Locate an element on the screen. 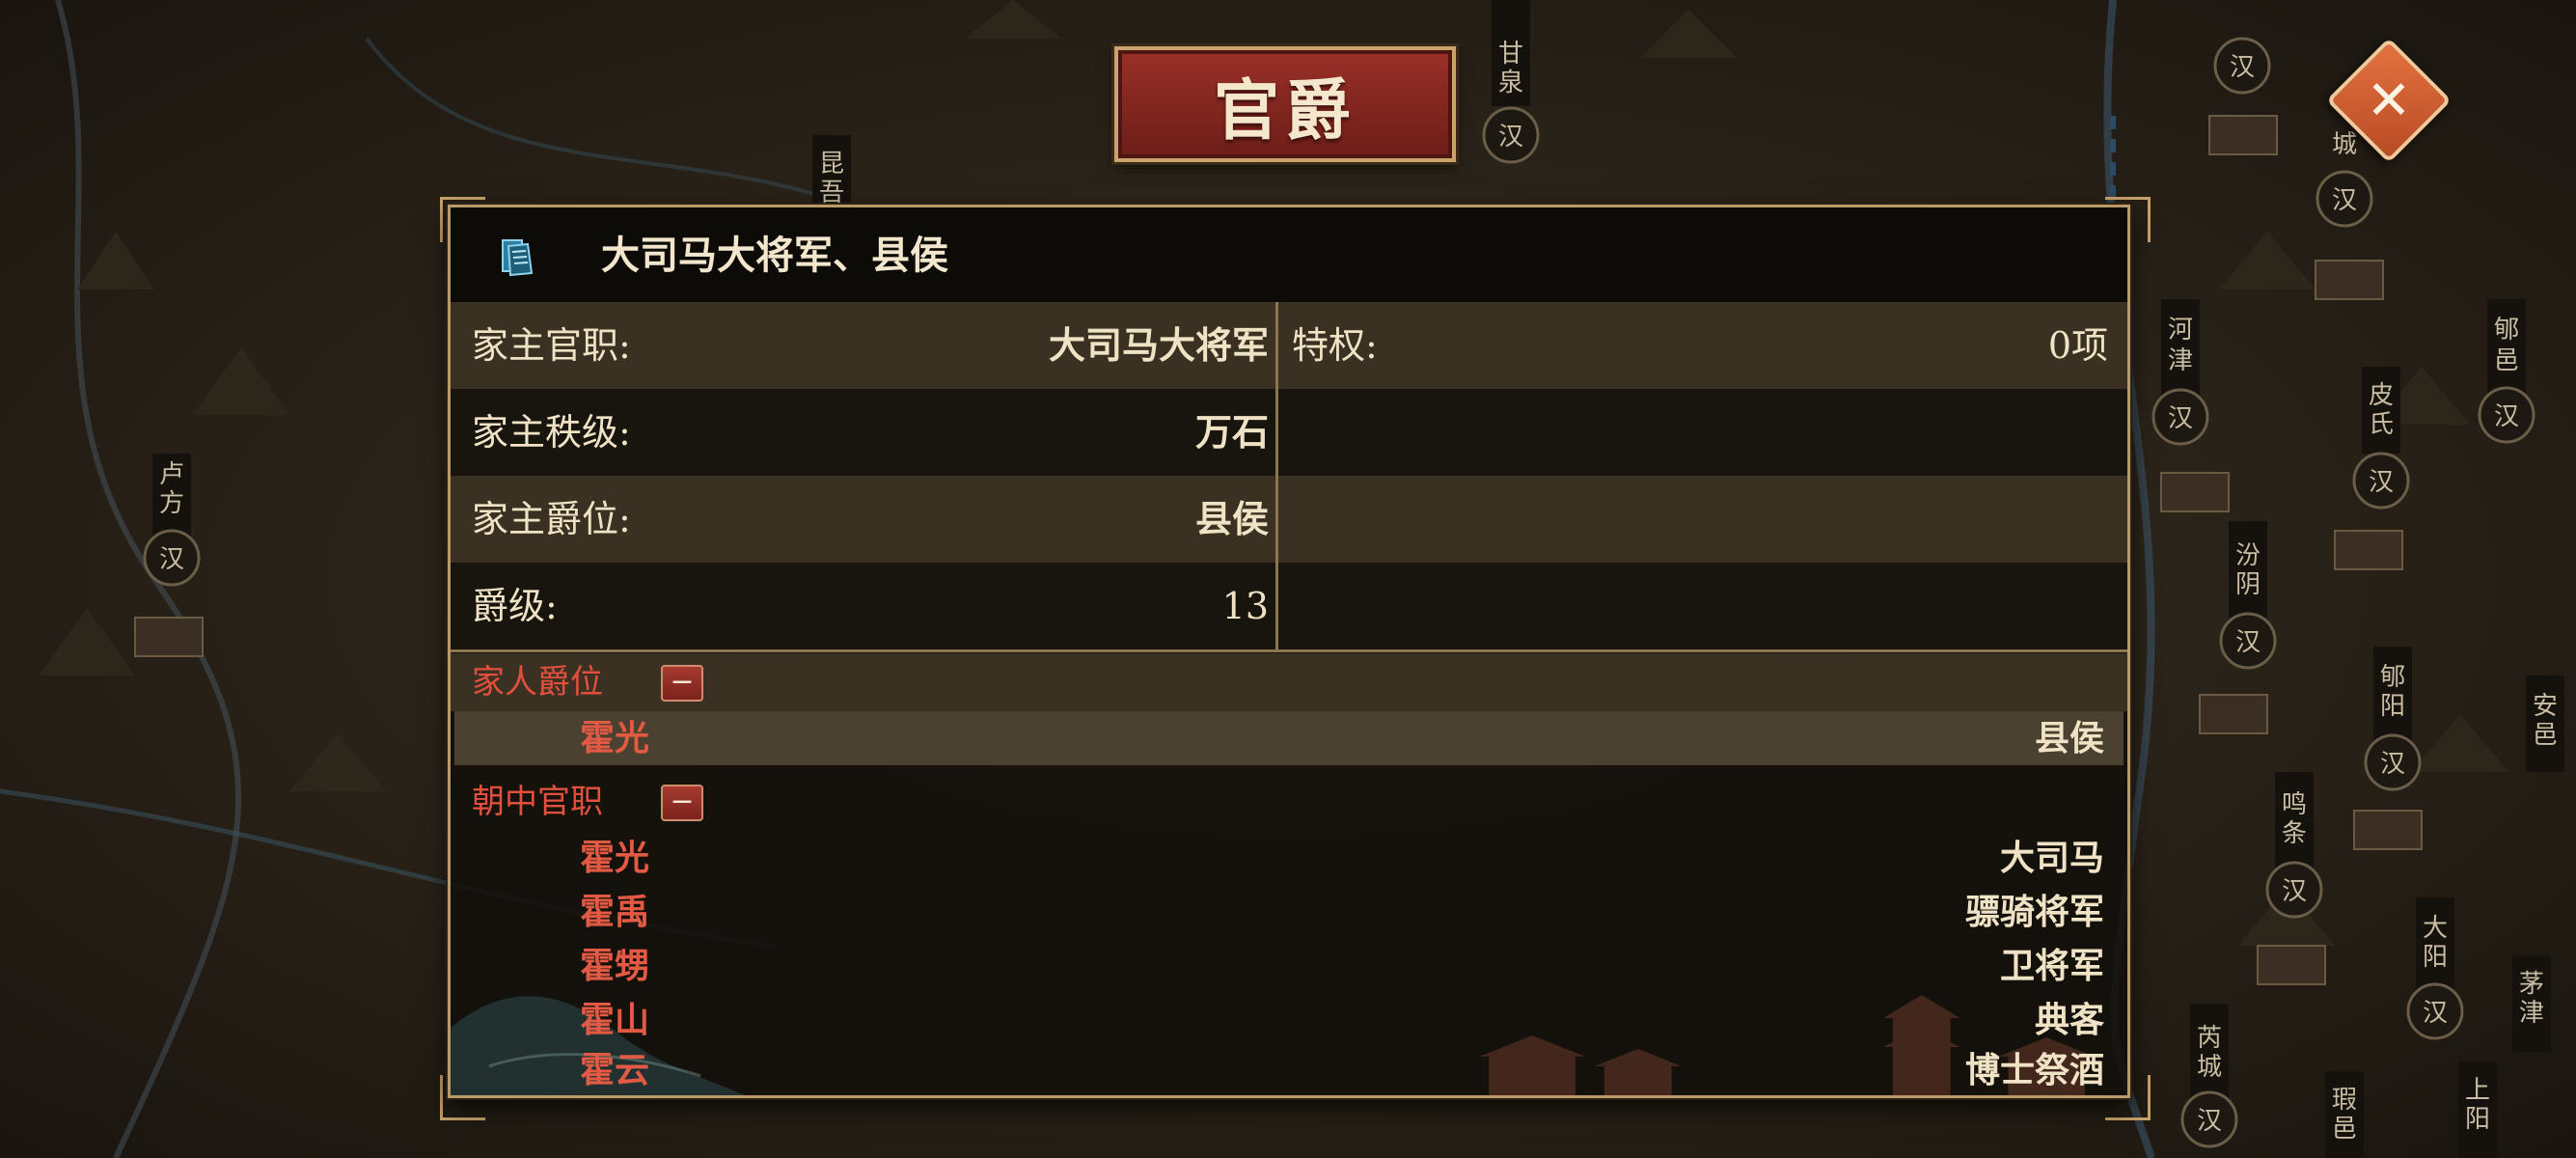 This screenshot has width=2576, height=1158. map-marker: 郇阳汉 is located at coordinates (2393, 719).